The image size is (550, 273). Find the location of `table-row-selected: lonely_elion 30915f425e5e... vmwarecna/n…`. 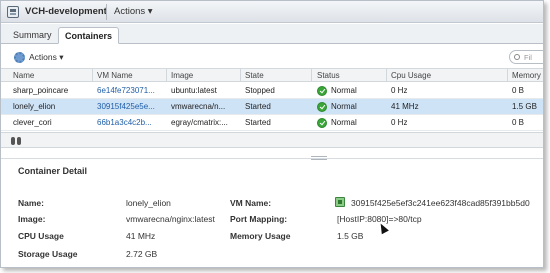

table-row-selected: lonely_elion 30915f425e5e... vmwarecna/n… is located at coordinates (272, 107).